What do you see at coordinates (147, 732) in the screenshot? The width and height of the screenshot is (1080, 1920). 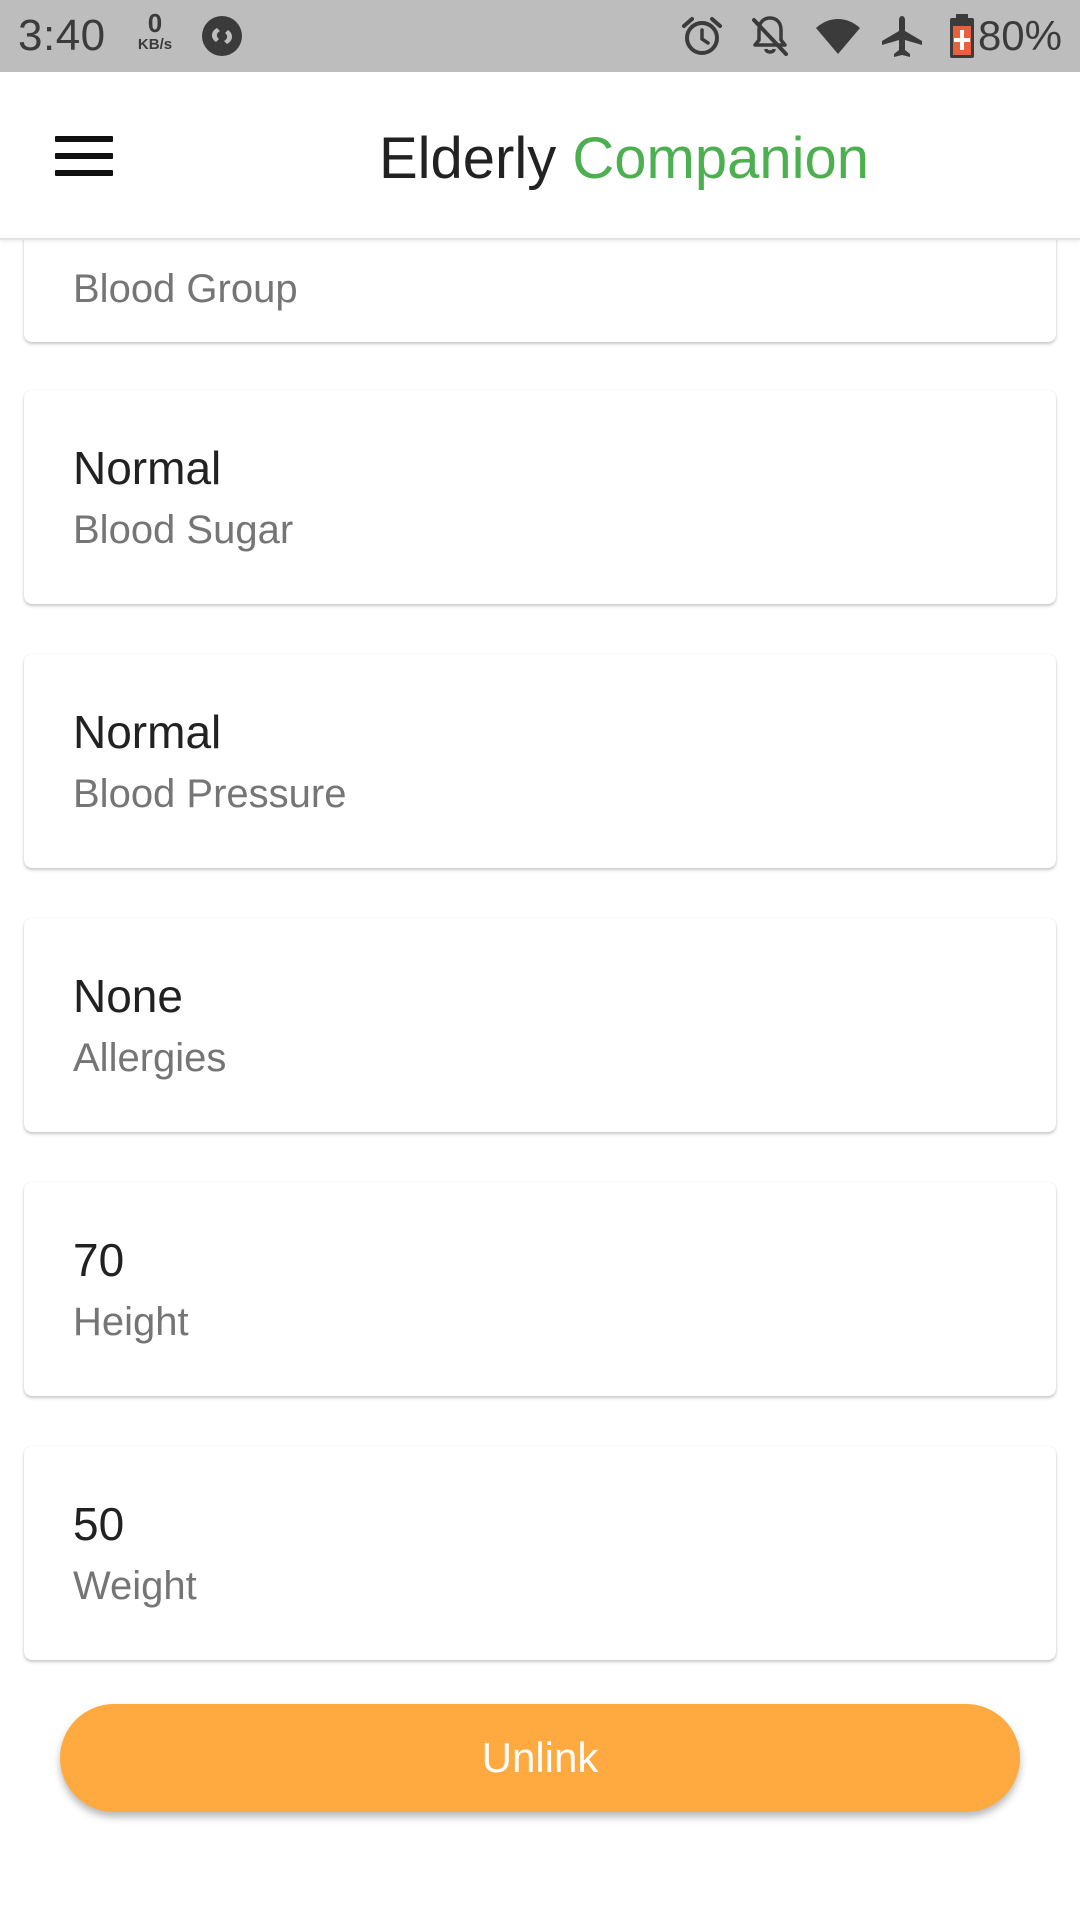 I see `blood-pressure-value: Normal` at bounding box center [147, 732].